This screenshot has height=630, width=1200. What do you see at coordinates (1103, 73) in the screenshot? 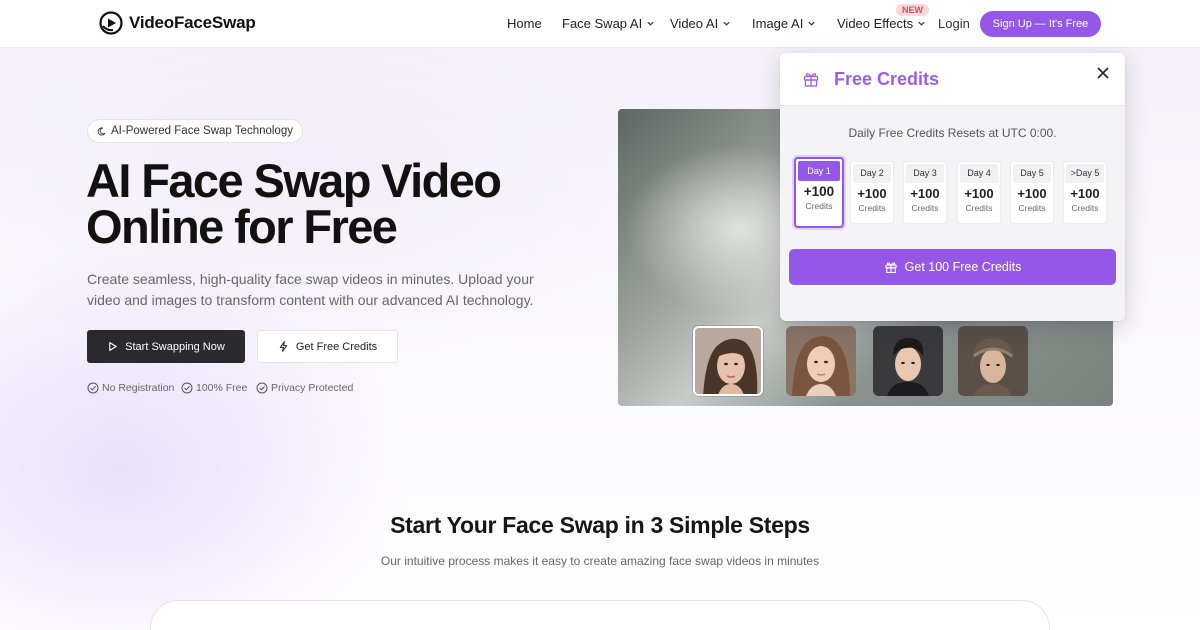
I see `close-icon` at bounding box center [1103, 73].